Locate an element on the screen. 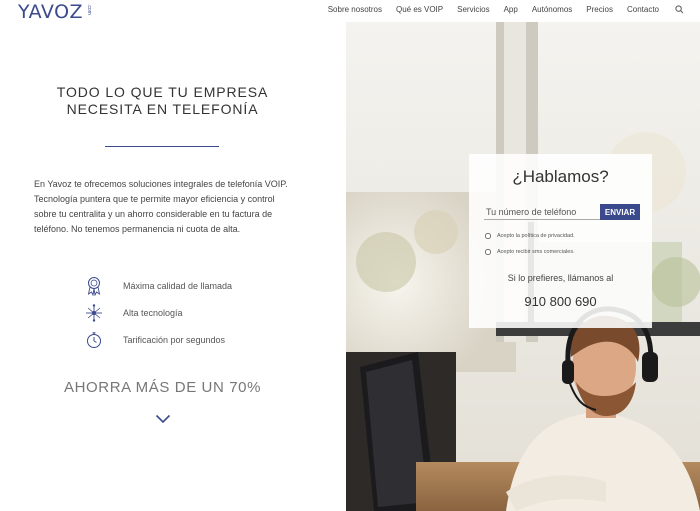 The width and height of the screenshot is (700, 511). brand-logo-suffix: .com is located at coordinates (89, 9).